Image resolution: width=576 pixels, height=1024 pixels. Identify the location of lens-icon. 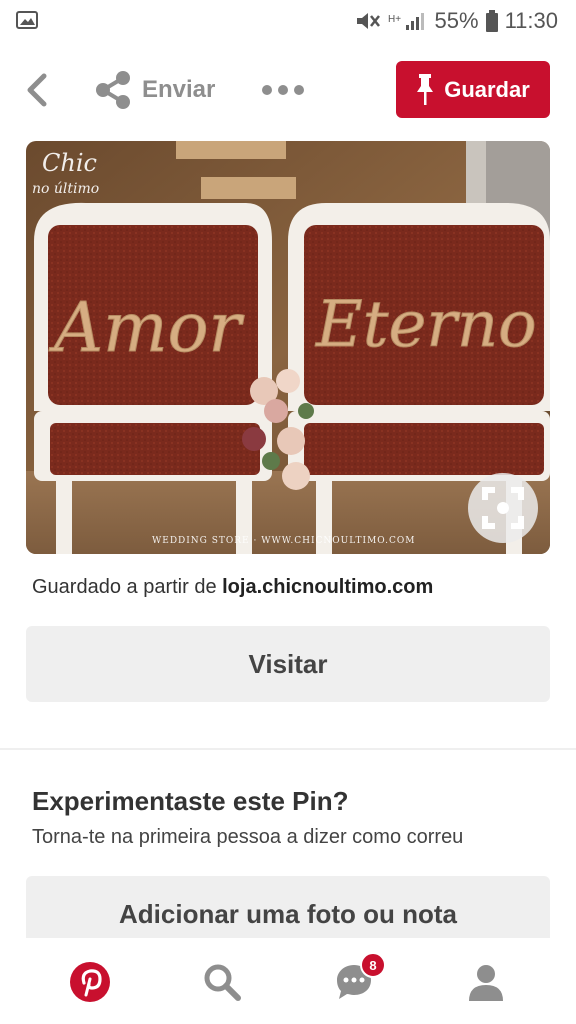
(503, 508).